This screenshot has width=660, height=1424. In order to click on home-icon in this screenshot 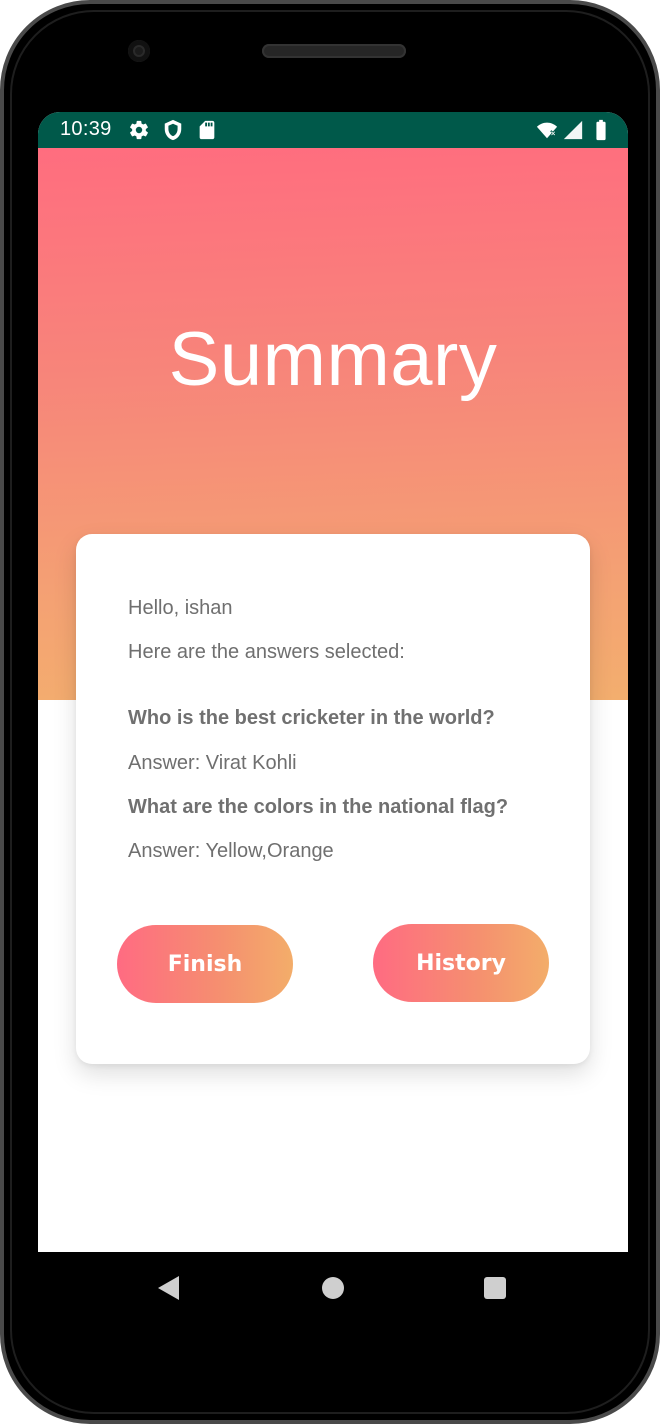, I will do `click(333, 1288)`.